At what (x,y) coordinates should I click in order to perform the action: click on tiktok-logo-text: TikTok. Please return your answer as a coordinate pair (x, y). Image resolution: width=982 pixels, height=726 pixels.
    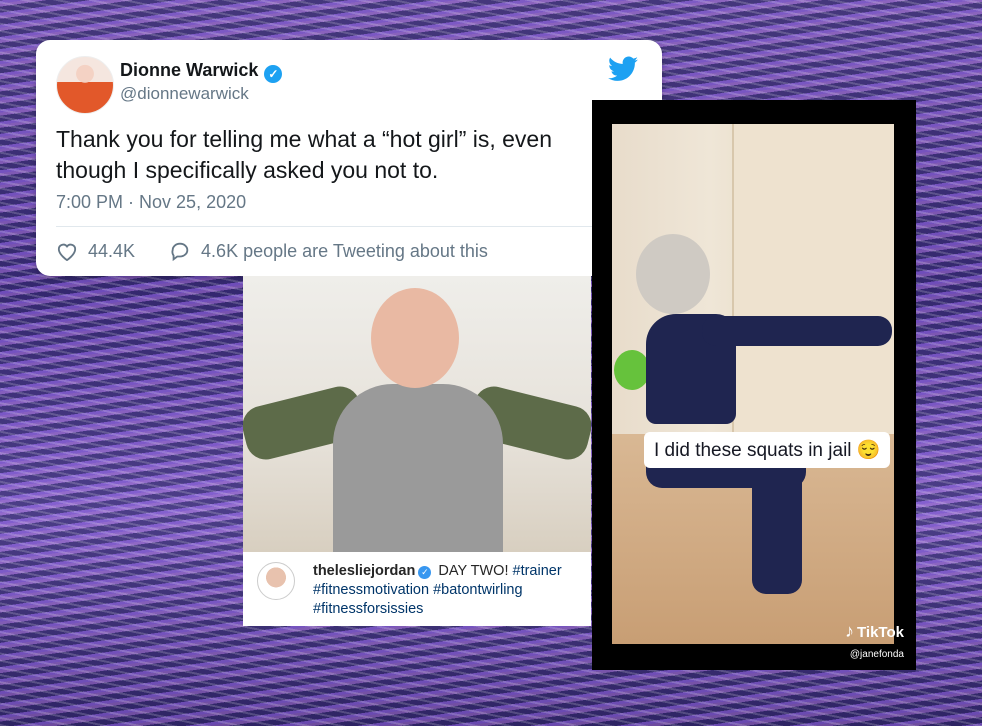
    Looking at the image, I should click on (880, 632).